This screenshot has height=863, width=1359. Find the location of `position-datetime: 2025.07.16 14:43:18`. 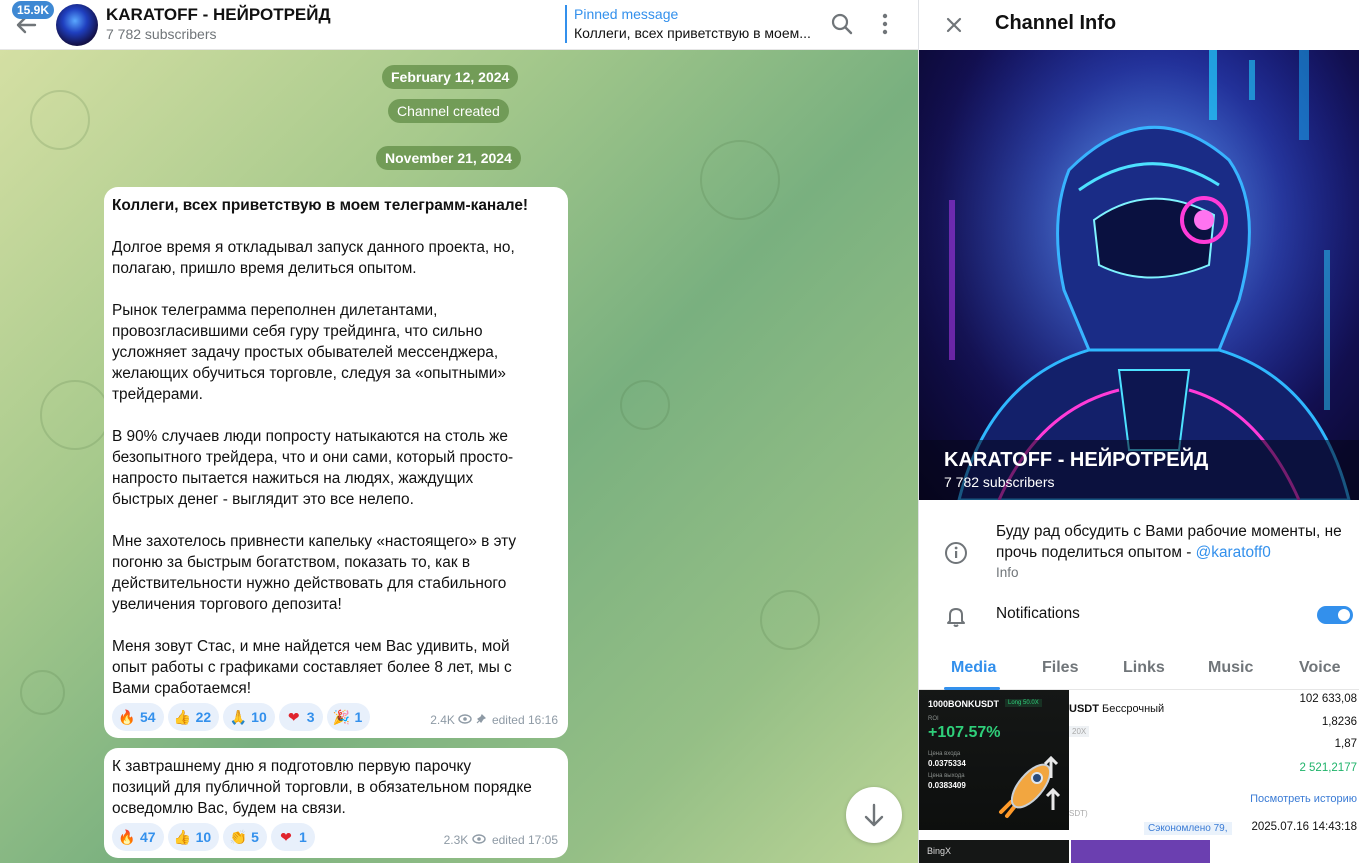

position-datetime: 2025.07.16 14:43:18 is located at coordinates (1304, 827).